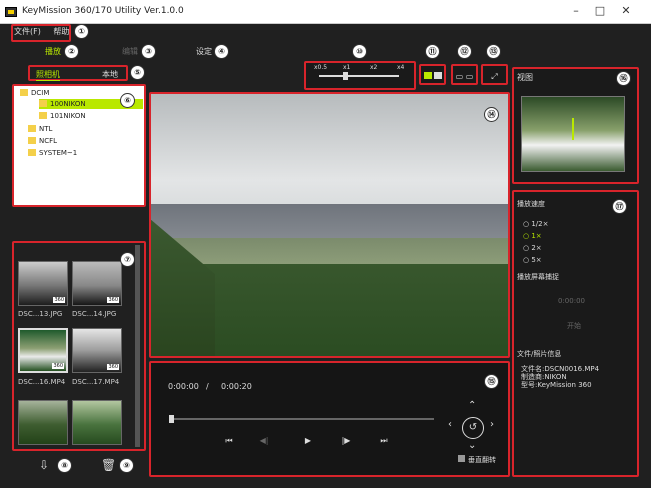  Describe the element at coordinates (482, 460) in the screenshot. I see `flip-label: 垂直翻转` at that location.